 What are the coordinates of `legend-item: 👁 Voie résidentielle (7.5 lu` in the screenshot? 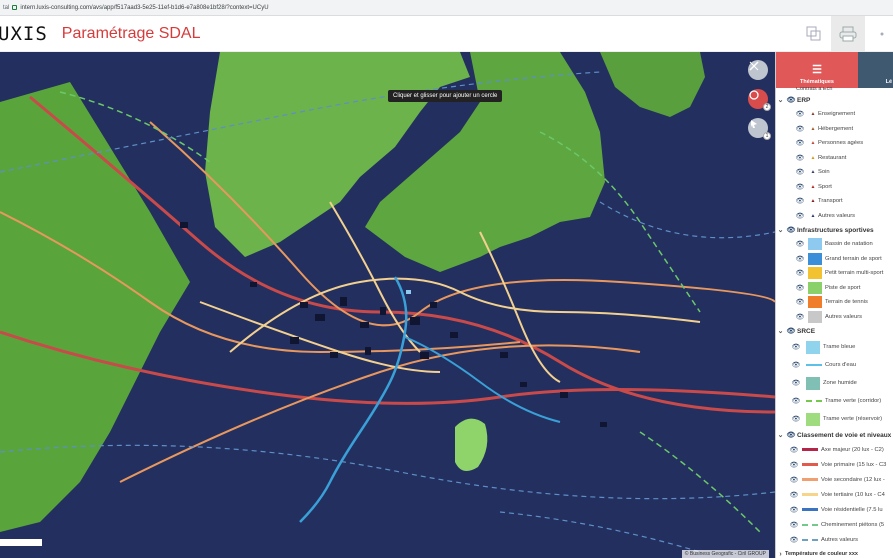 It's located at (834, 509).